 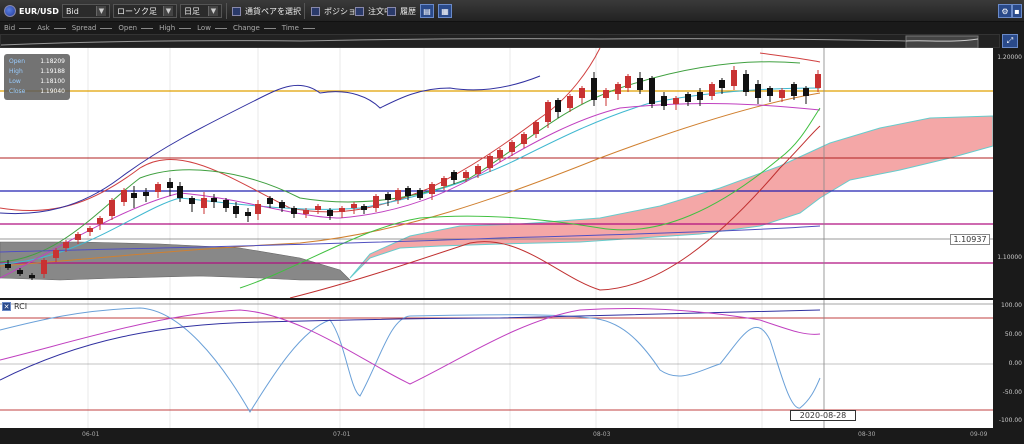 What do you see at coordinates (21, 306) in the screenshot?
I see `rci-label: RCI` at bounding box center [21, 306].